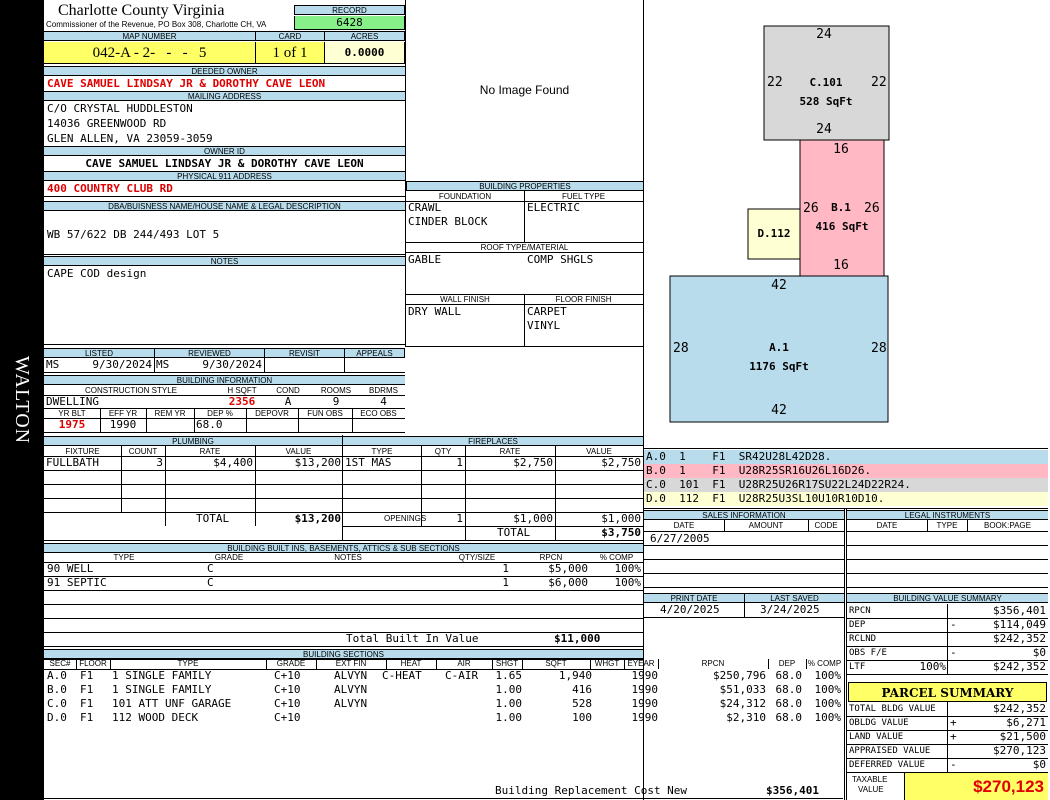  I want to click on roof-type: GABLE, so click(425, 259).